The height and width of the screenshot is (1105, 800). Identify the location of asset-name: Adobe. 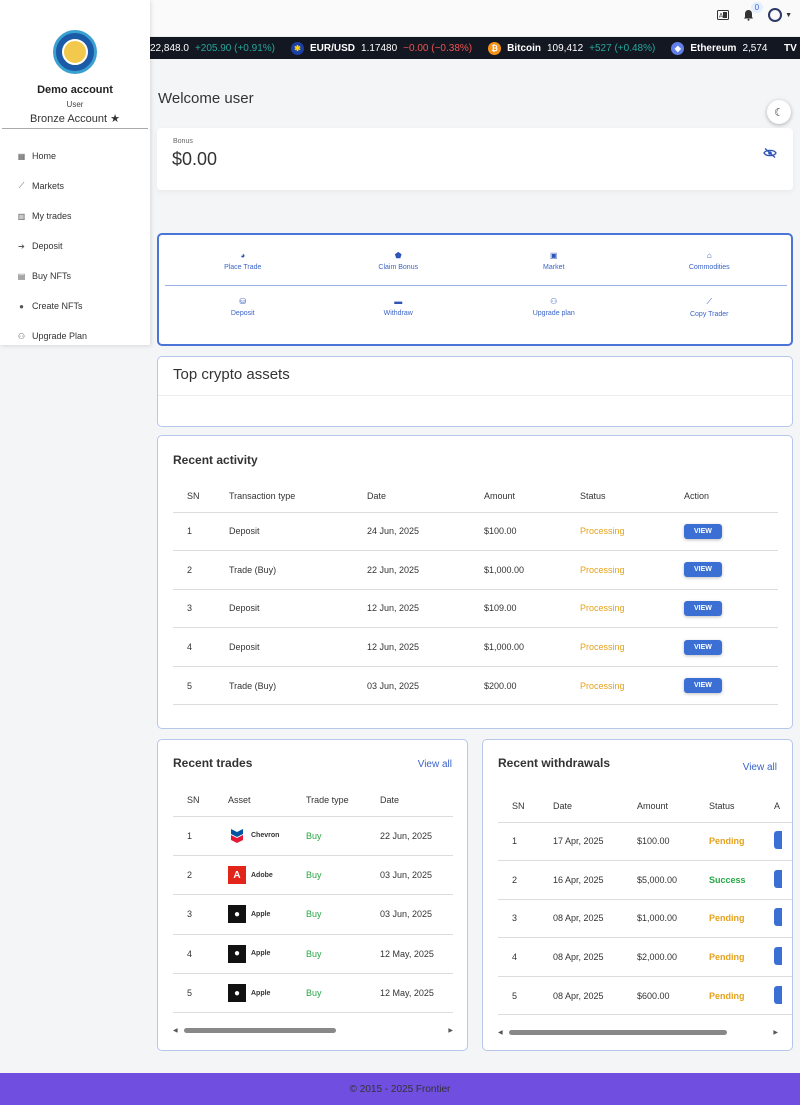
(262, 875).